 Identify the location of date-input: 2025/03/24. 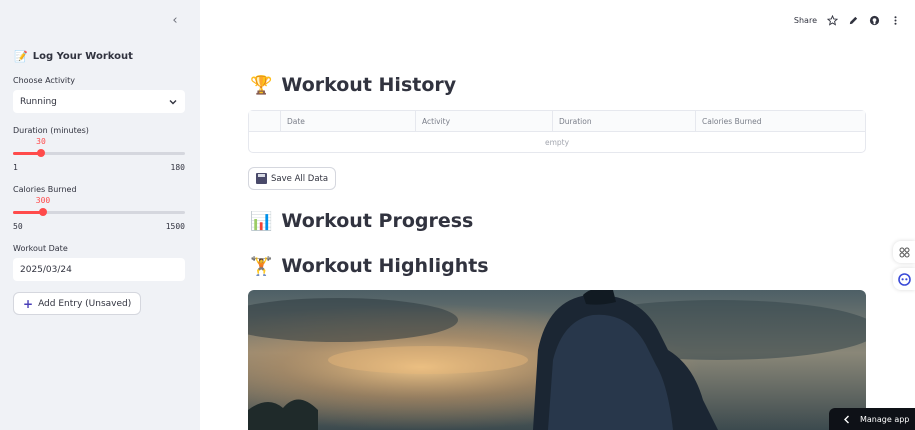
(99, 269).